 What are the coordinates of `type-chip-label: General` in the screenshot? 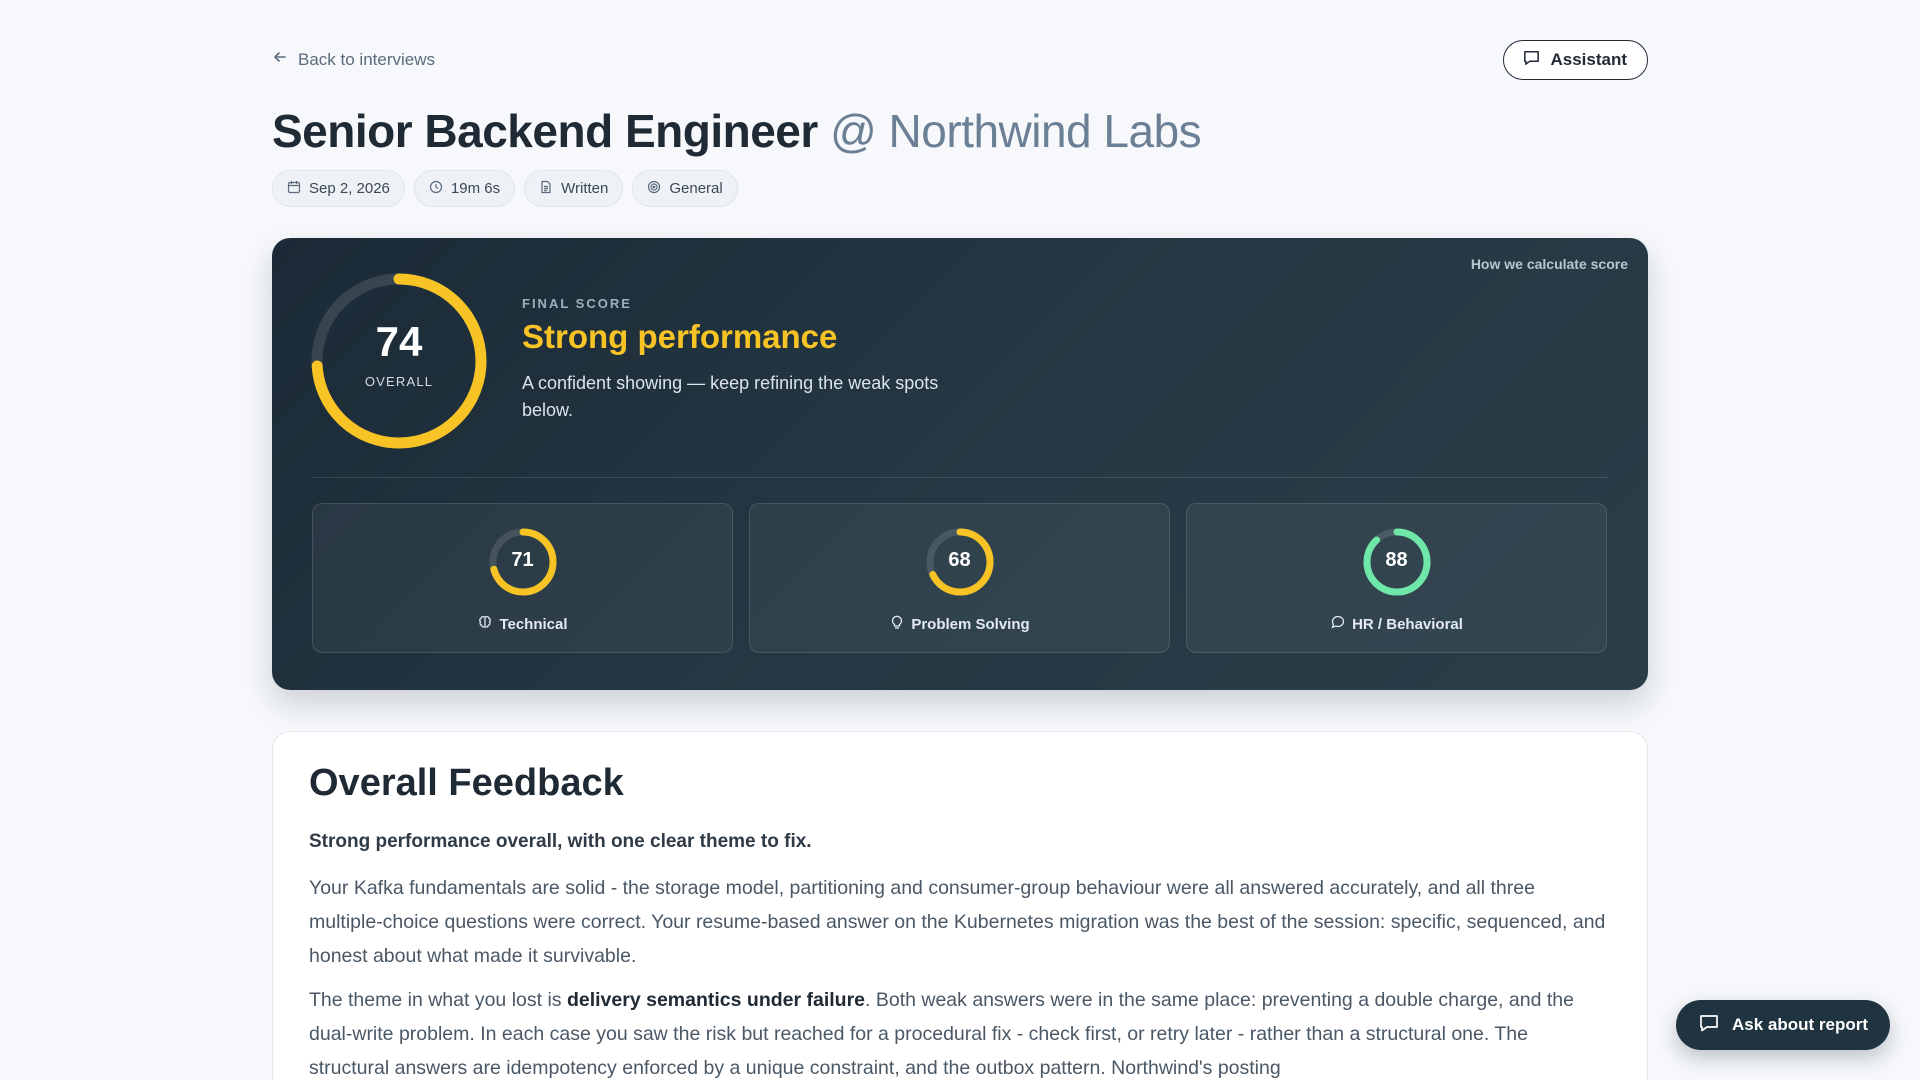 It's located at (696, 188).